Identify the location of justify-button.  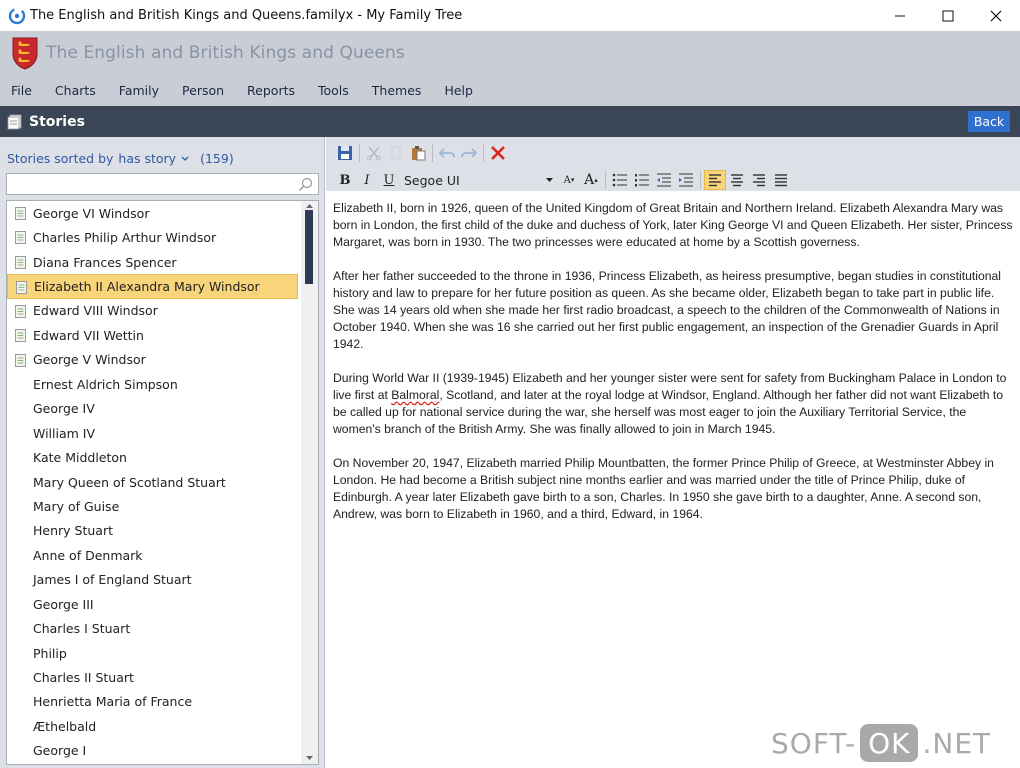
(781, 180).